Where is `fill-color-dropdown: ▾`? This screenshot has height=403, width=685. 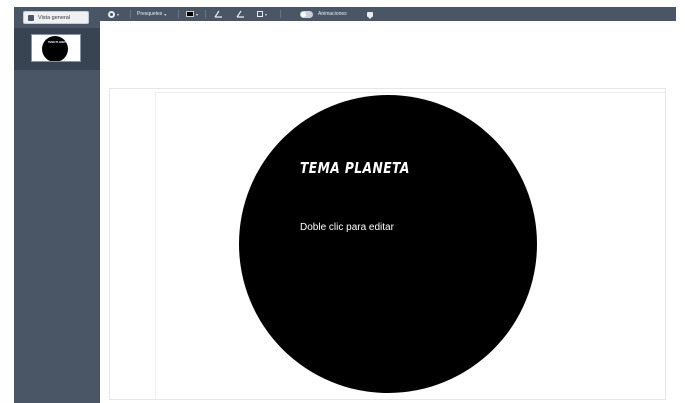
fill-color-dropdown: ▾ is located at coordinates (192, 14).